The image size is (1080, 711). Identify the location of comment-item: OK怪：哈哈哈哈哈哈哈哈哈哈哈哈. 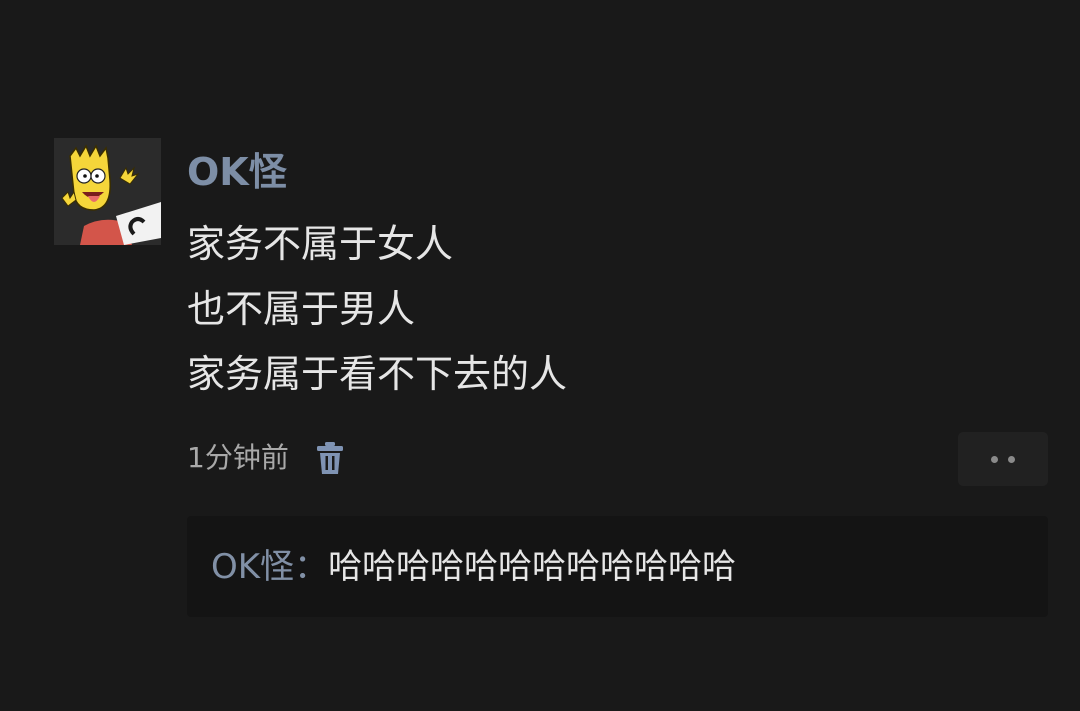
(473, 567).